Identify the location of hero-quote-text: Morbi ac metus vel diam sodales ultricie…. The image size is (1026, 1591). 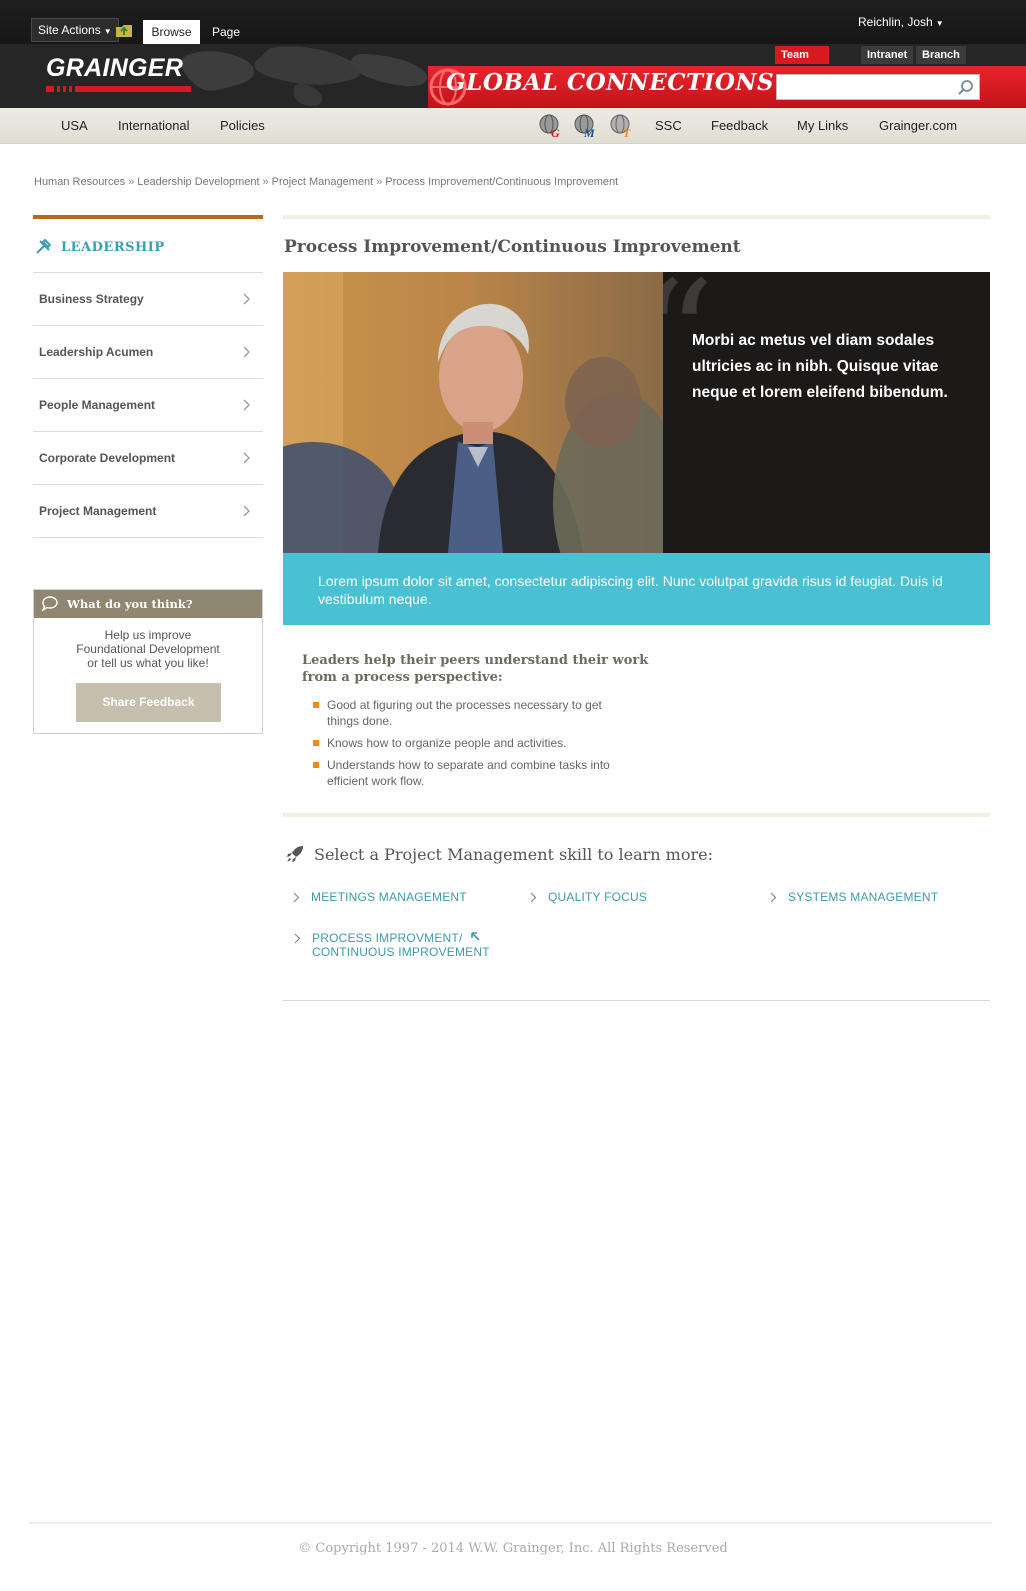
(820, 366).